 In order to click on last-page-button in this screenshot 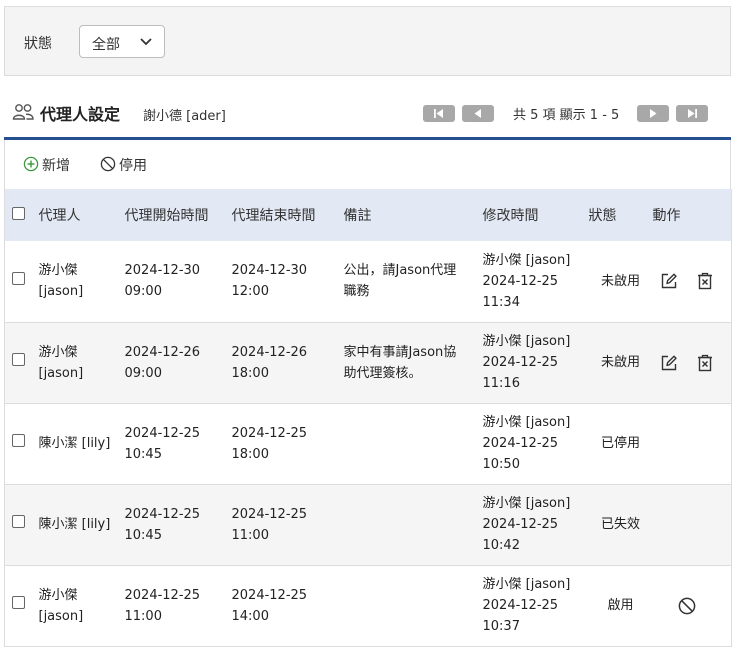, I will do `click(692, 113)`.